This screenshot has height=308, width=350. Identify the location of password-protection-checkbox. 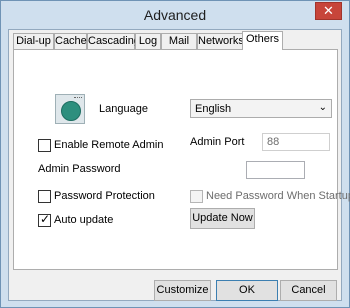
(44, 196).